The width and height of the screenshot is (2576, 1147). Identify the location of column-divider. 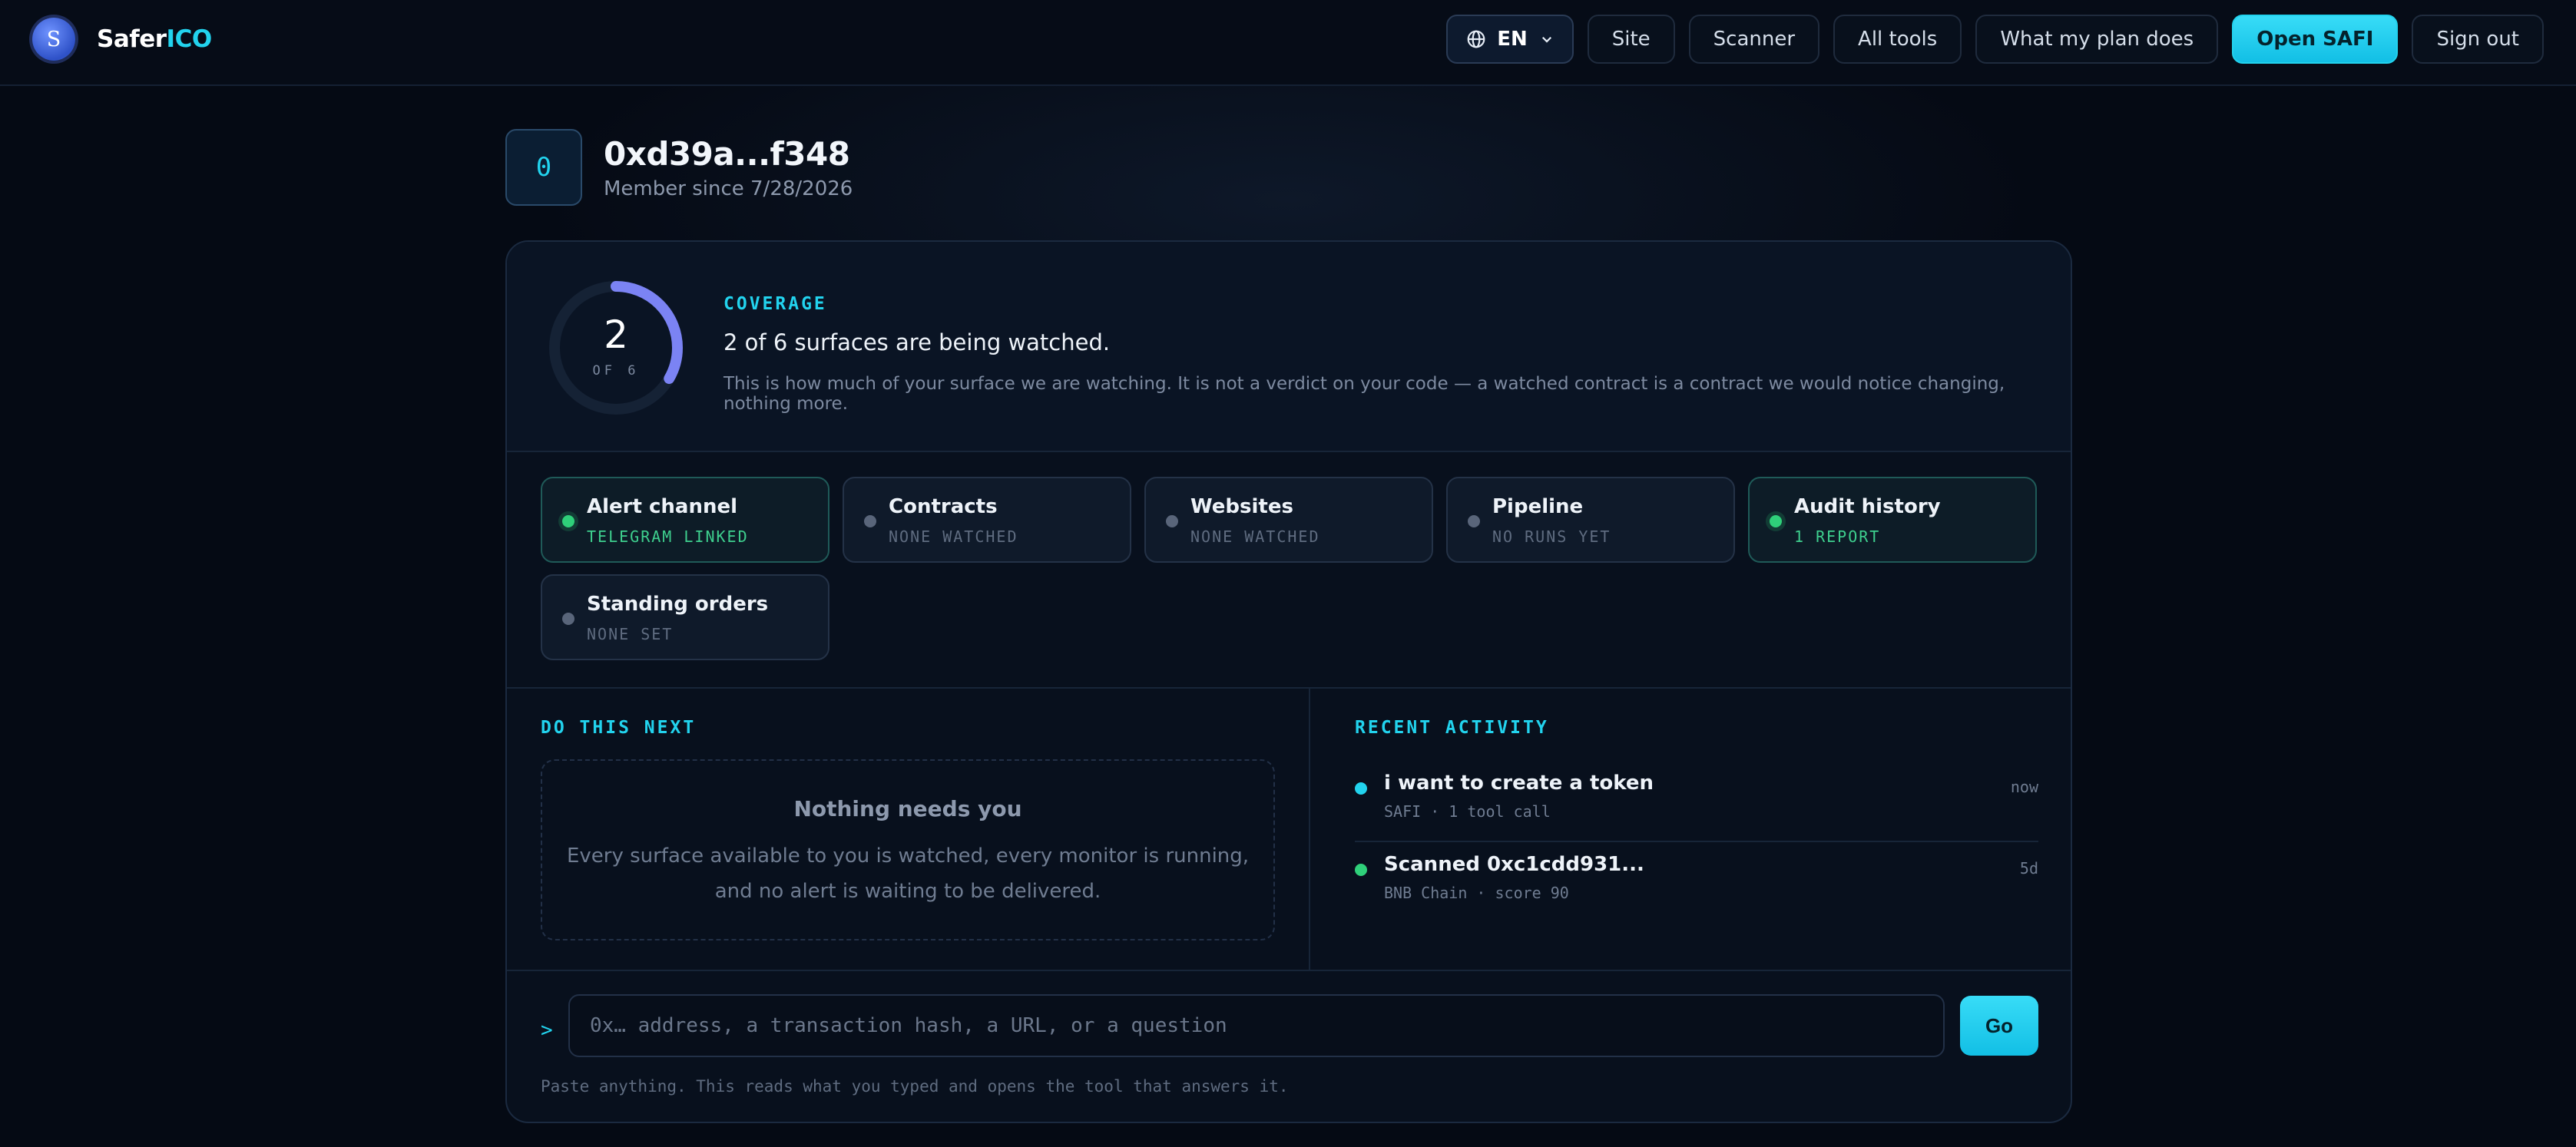
(1309, 829).